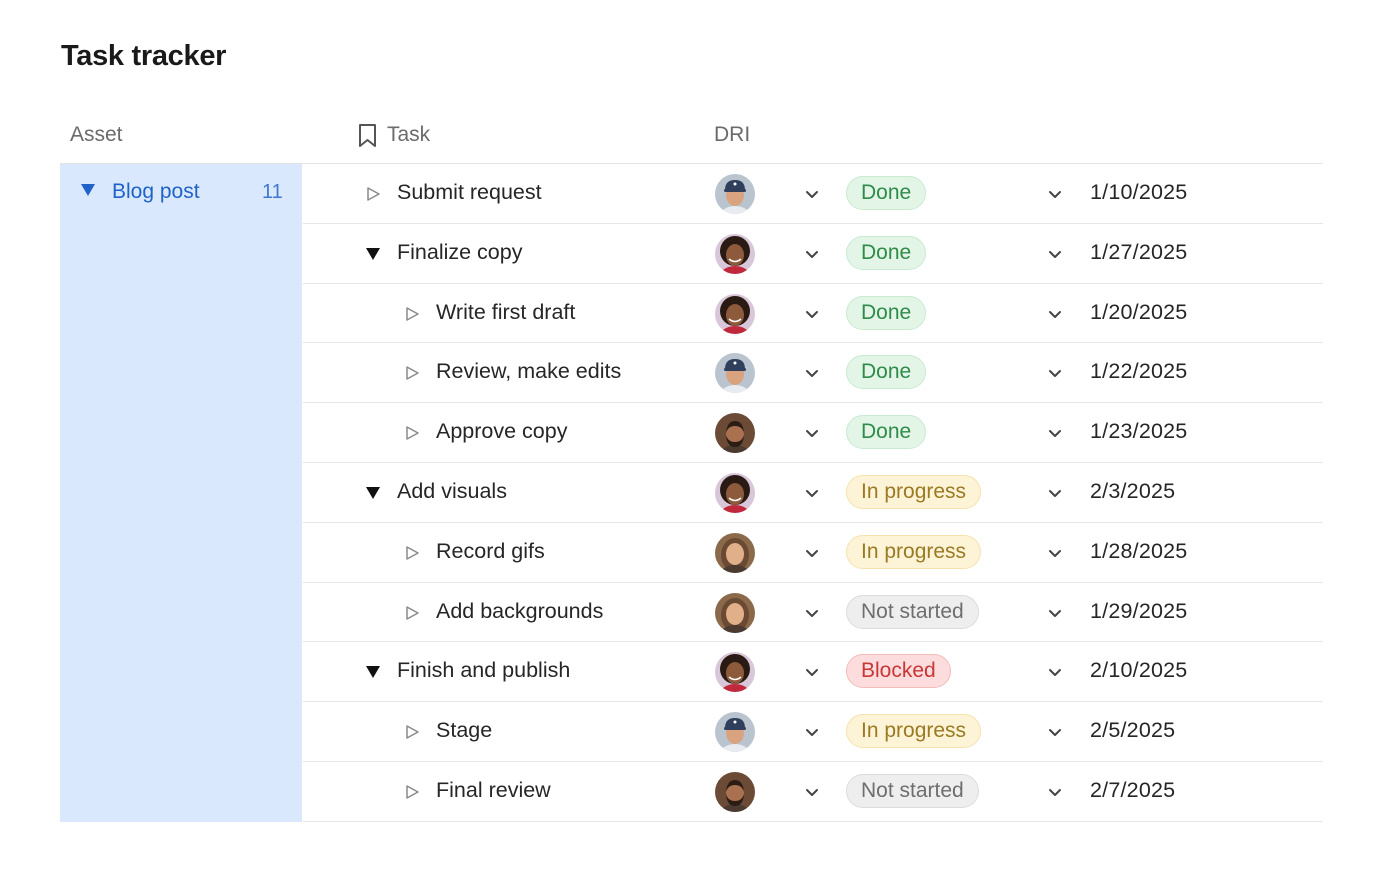 The height and width of the screenshot is (876, 1396). What do you see at coordinates (156, 192) in the screenshot?
I see `asset-name: Blog post` at bounding box center [156, 192].